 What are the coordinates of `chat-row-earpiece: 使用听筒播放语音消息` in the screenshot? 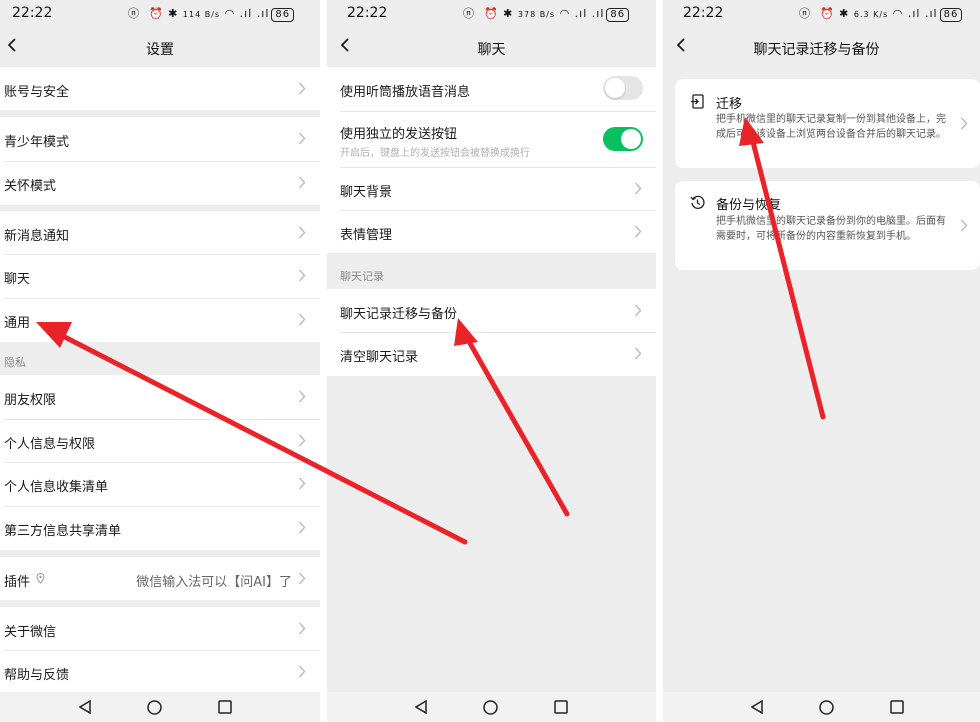 It's located at (491, 89).